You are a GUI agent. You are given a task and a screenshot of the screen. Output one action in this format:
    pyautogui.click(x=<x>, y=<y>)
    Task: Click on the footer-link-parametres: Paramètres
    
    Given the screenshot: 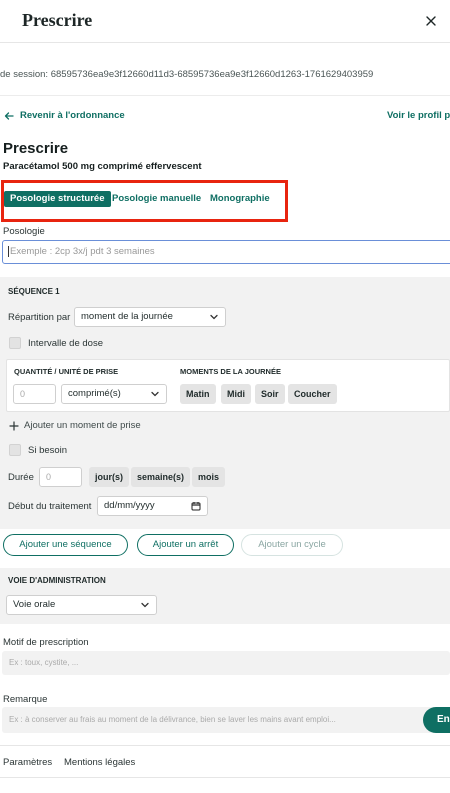 What is the action you would take?
    pyautogui.click(x=27, y=762)
    